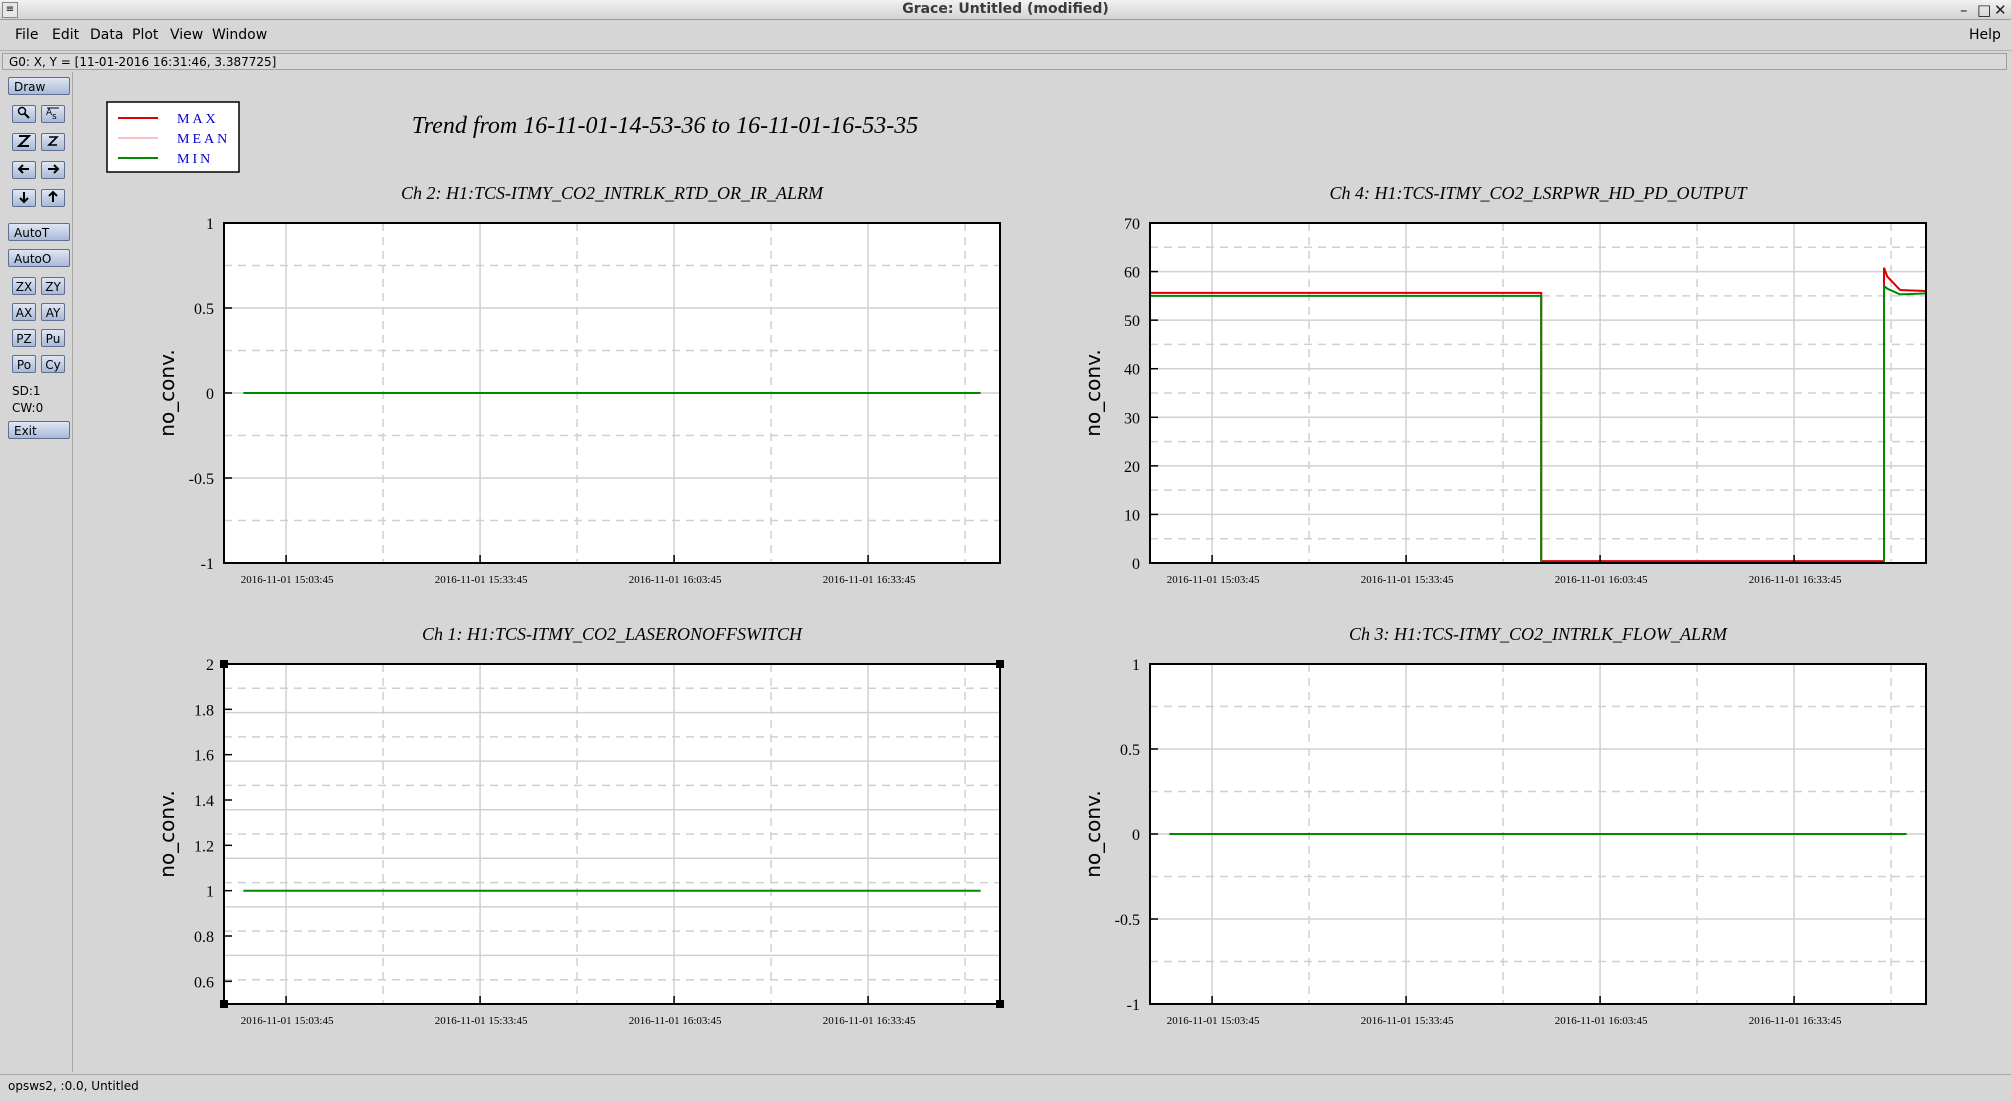 This screenshot has height=1102, width=2011. What do you see at coordinates (24, 142) in the screenshot?
I see `zoom-x-icon` at bounding box center [24, 142].